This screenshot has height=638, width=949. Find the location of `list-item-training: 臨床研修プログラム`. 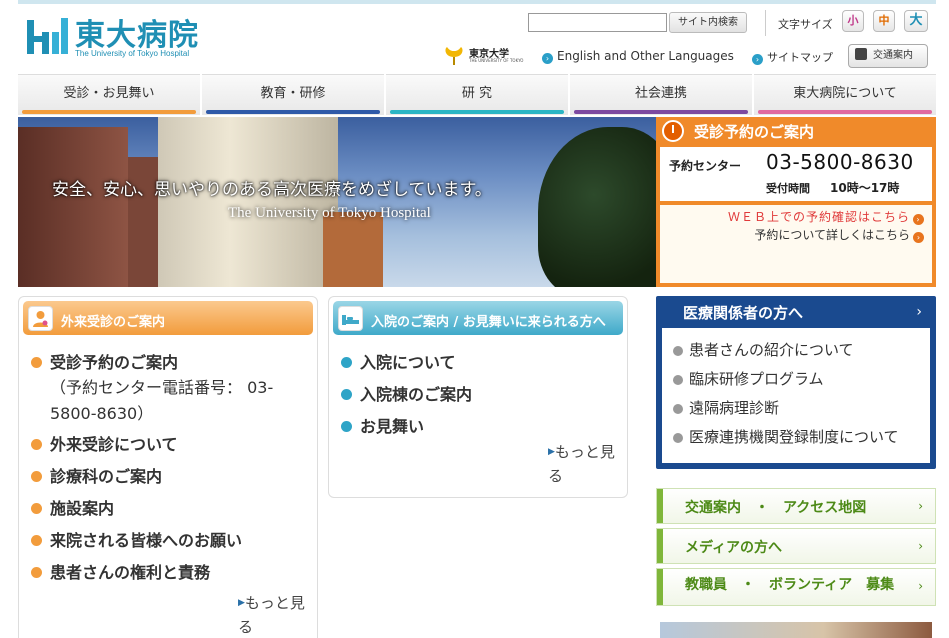

list-item-training: 臨床研修プログラム is located at coordinates (801, 379).